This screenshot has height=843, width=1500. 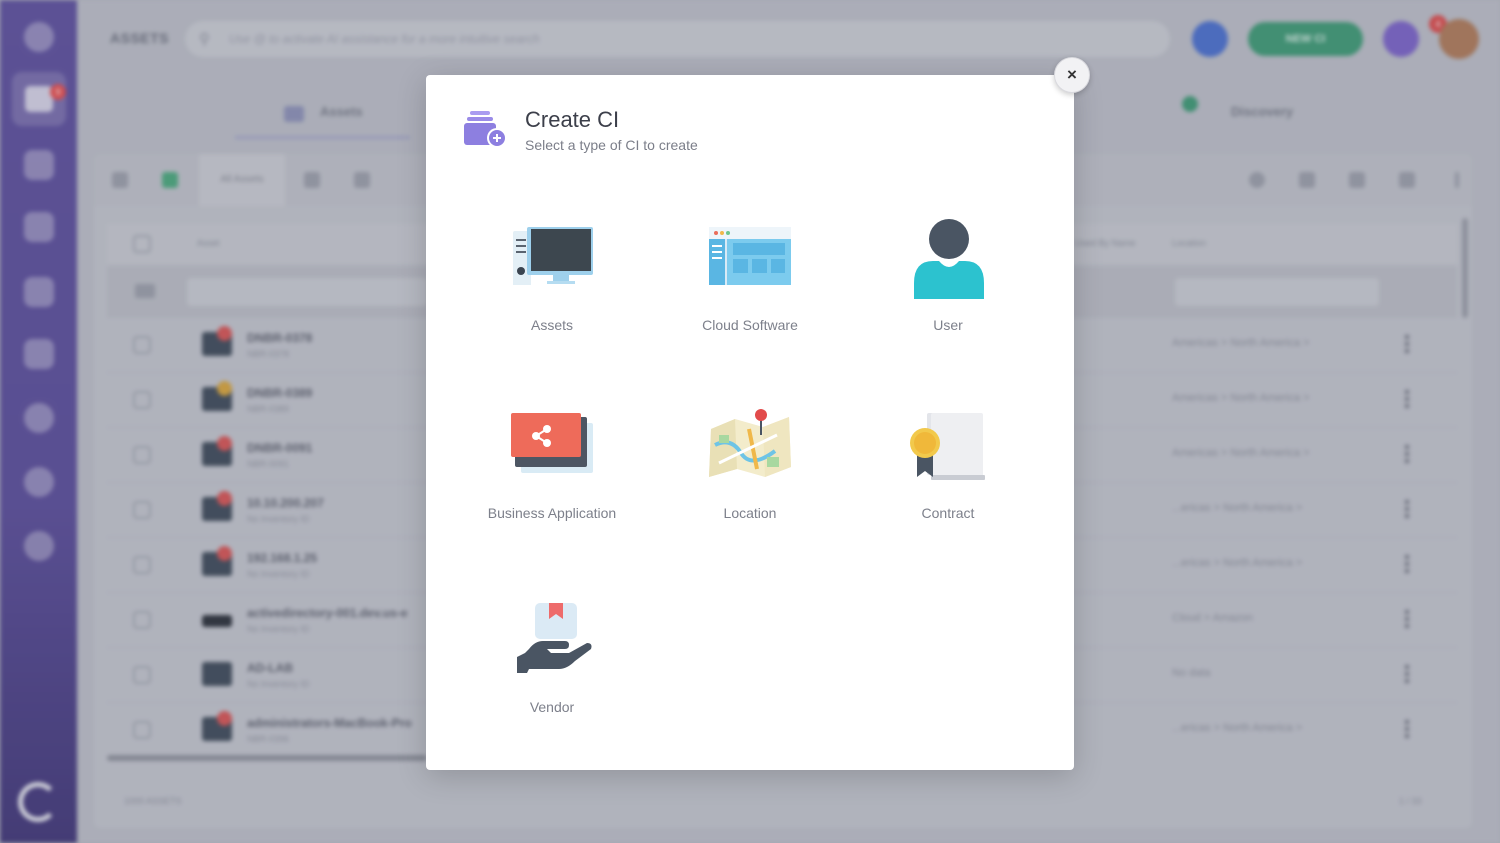 I want to click on ci-option-assets: Assets, so click(x=552, y=290).